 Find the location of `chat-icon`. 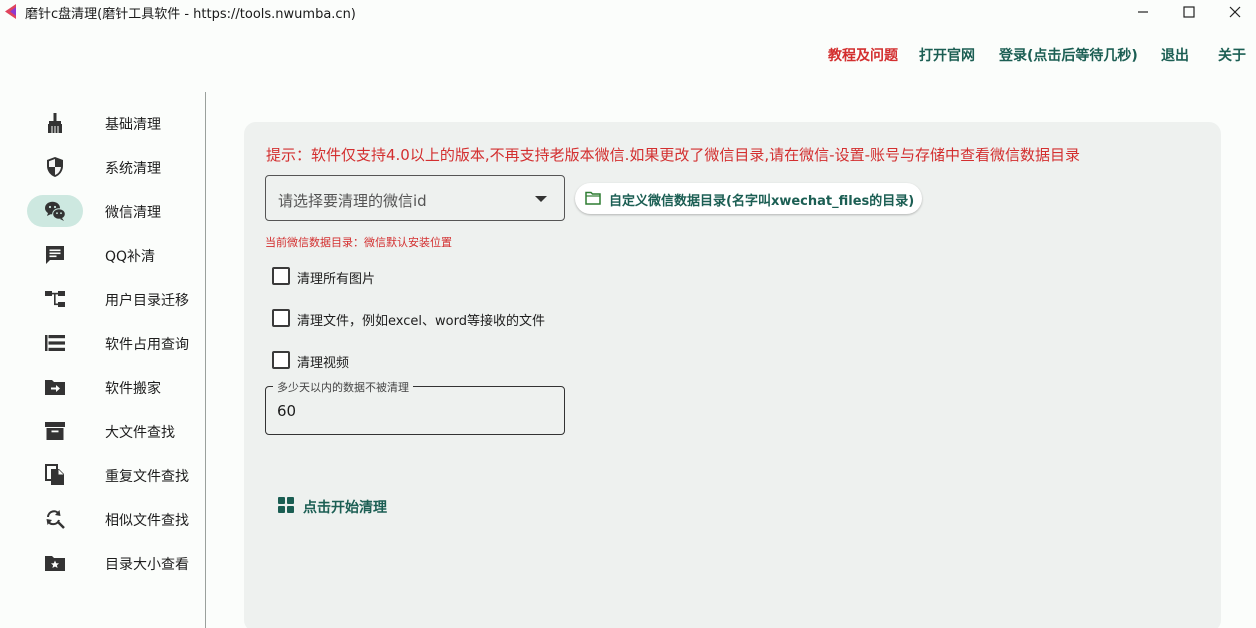

chat-icon is located at coordinates (55, 255).